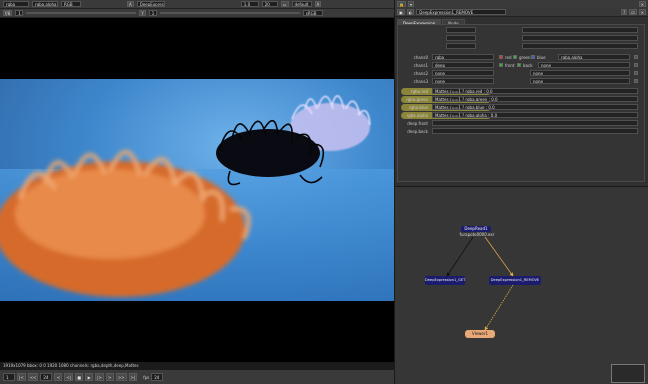 The image size is (648, 384). Describe the element at coordinates (81, 13) in the screenshot. I see `gain-slider` at that location.